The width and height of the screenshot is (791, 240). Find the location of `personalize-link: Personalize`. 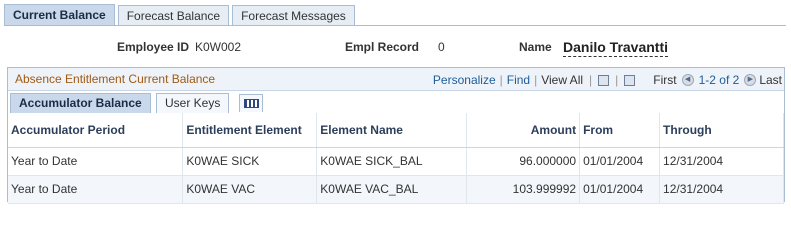

personalize-link: Personalize is located at coordinates (464, 80).